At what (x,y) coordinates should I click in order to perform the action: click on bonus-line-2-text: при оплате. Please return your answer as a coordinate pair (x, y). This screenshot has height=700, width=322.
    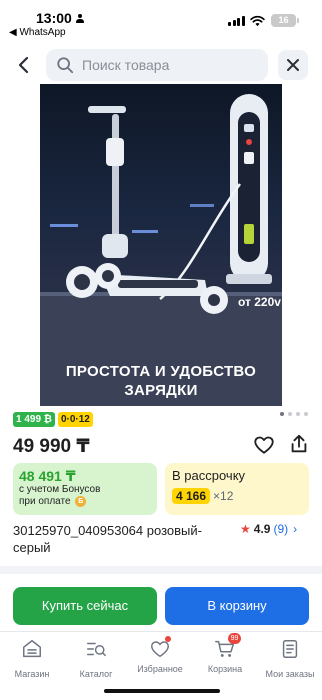
    Looking at the image, I should click on (45, 502).